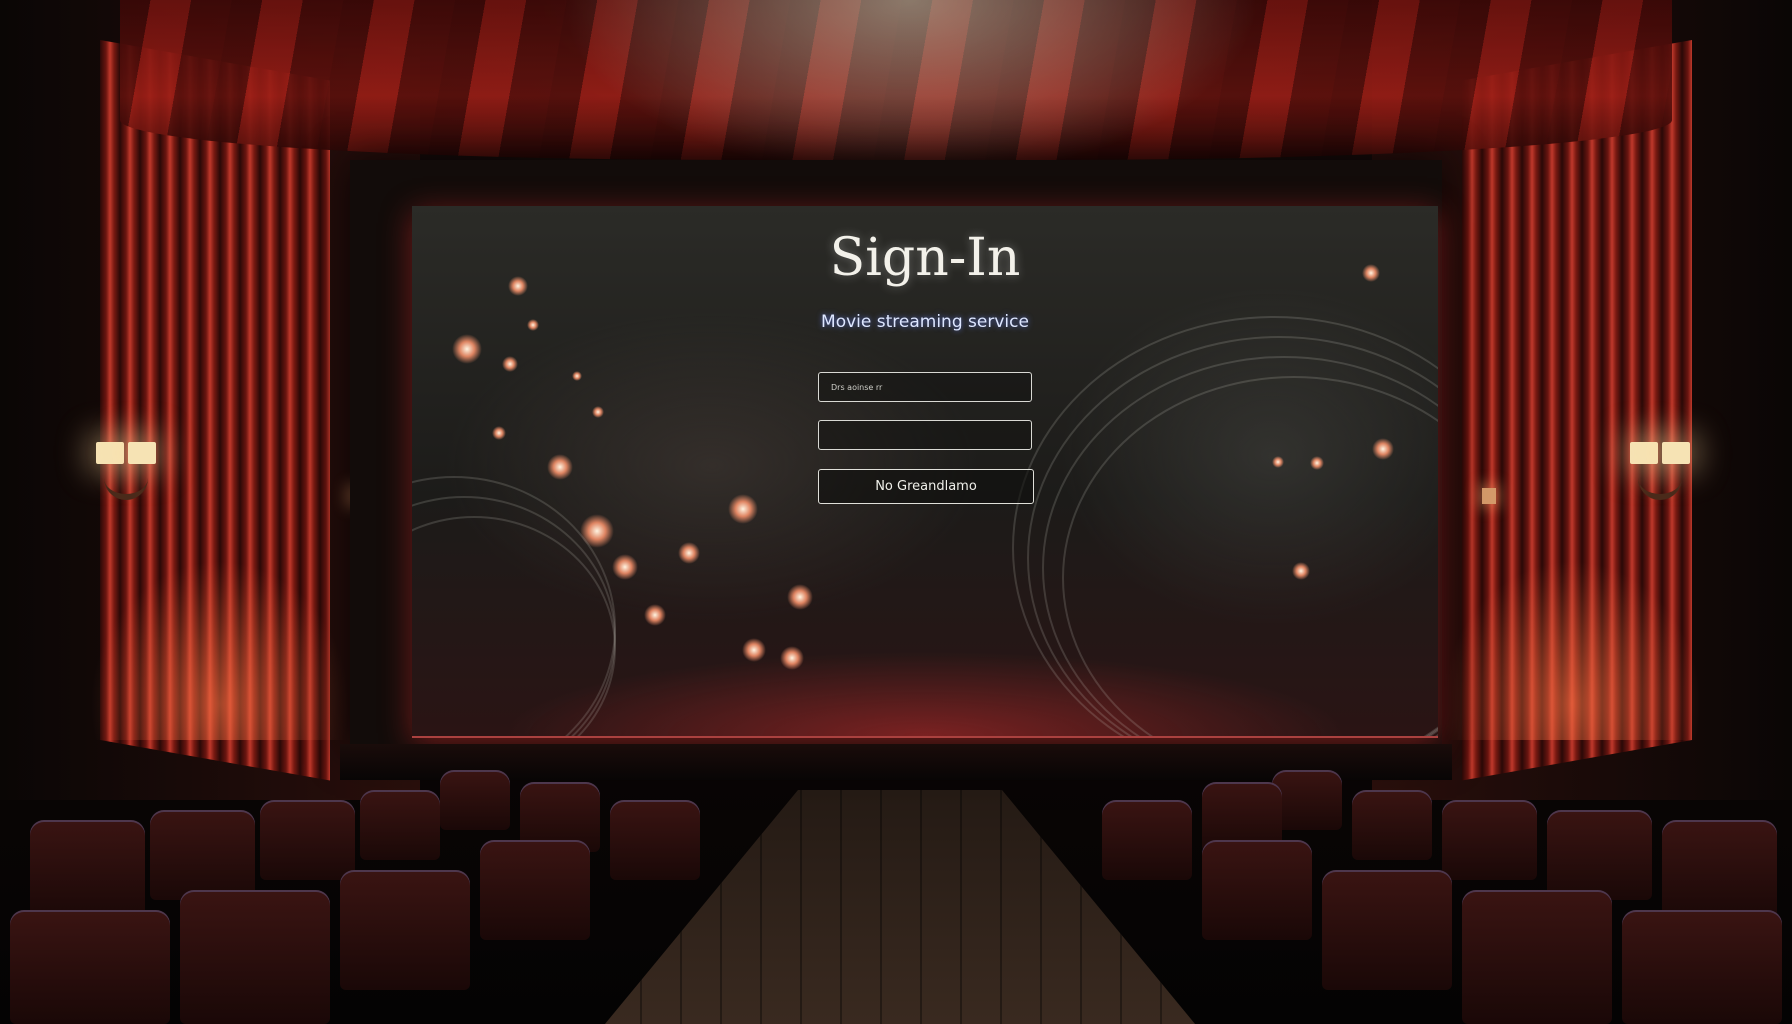  Describe the element at coordinates (220, 650) in the screenshot. I see `left-curtain-glow` at that location.